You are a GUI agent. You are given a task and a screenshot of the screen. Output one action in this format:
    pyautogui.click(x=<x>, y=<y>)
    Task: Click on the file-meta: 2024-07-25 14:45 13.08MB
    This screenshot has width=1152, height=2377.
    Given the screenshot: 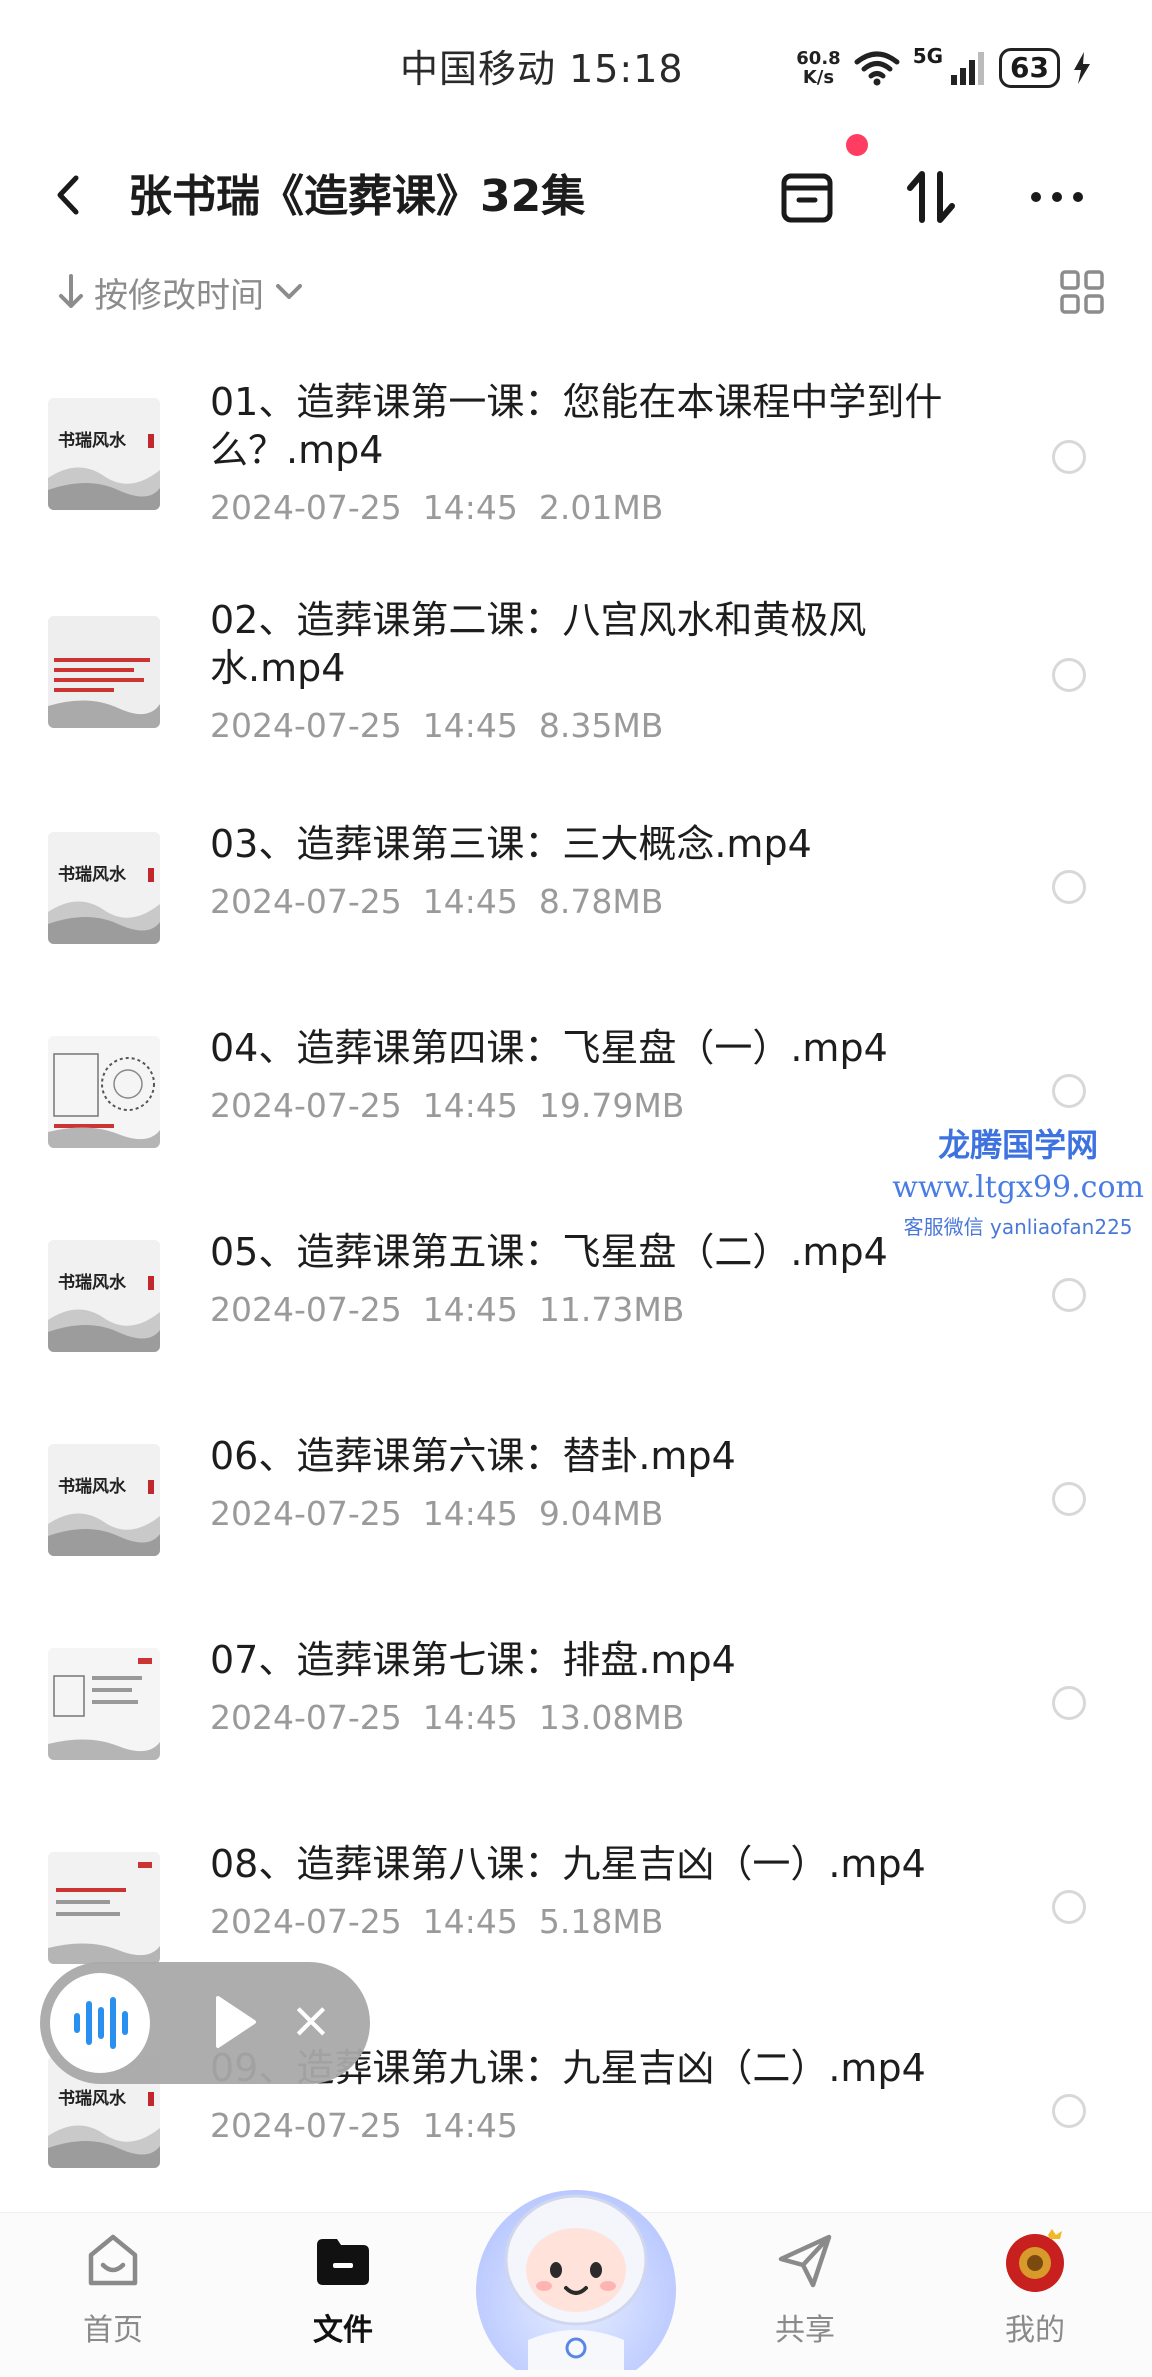 What is the action you would take?
    pyautogui.click(x=447, y=1717)
    